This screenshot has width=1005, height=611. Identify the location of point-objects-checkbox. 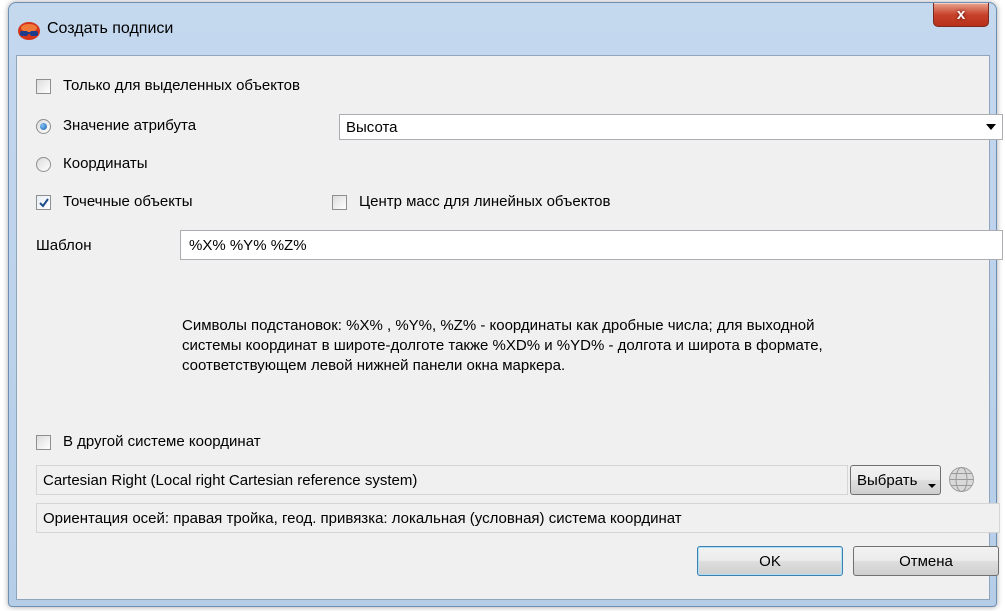
(43, 202).